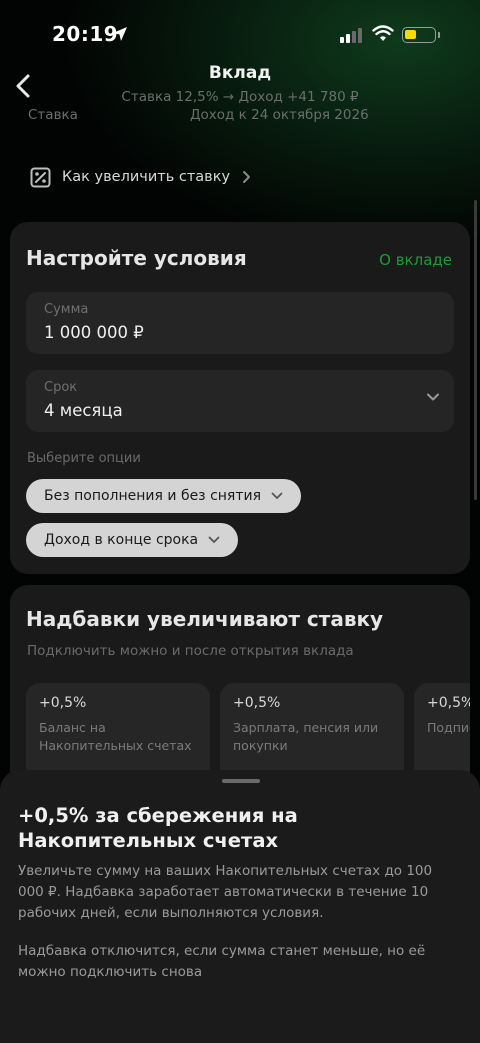 This screenshot has width=480, height=1043. Describe the element at coordinates (448, 727) in the screenshot. I see `bonus-description: Подпис` at that location.